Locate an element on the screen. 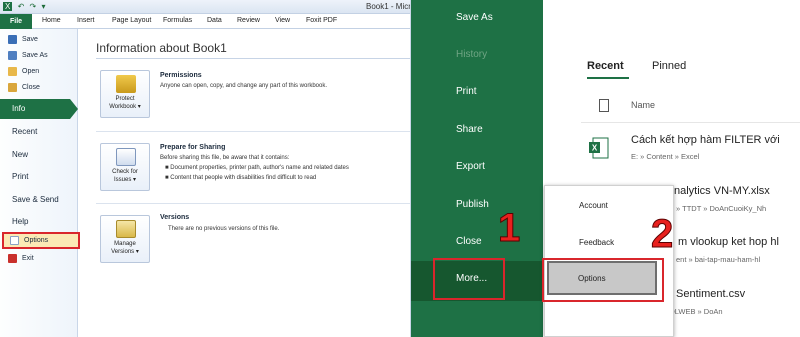 The height and width of the screenshot is (337, 800). excel-logo-icon: X is located at coordinates (8, 6).